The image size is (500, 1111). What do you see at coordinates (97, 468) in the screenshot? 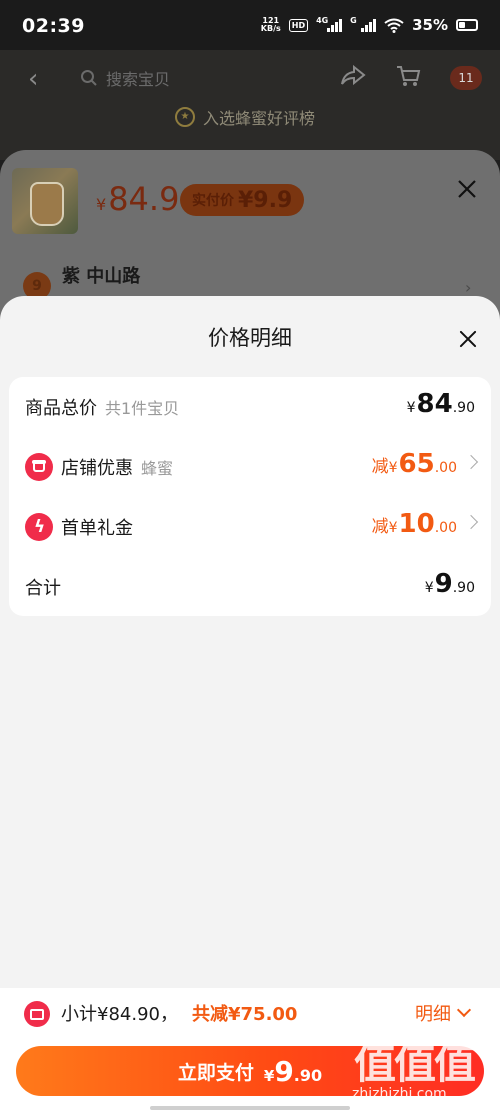
I see `store-discount-label: 店铺优惠` at bounding box center [97, 468].